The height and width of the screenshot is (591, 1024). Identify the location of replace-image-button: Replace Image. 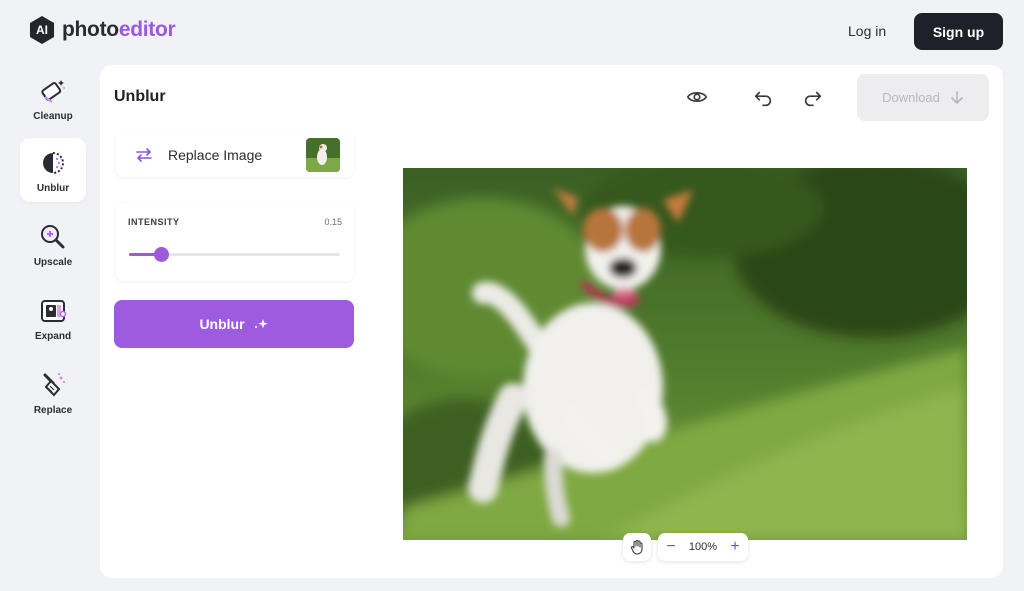
(235, 155).